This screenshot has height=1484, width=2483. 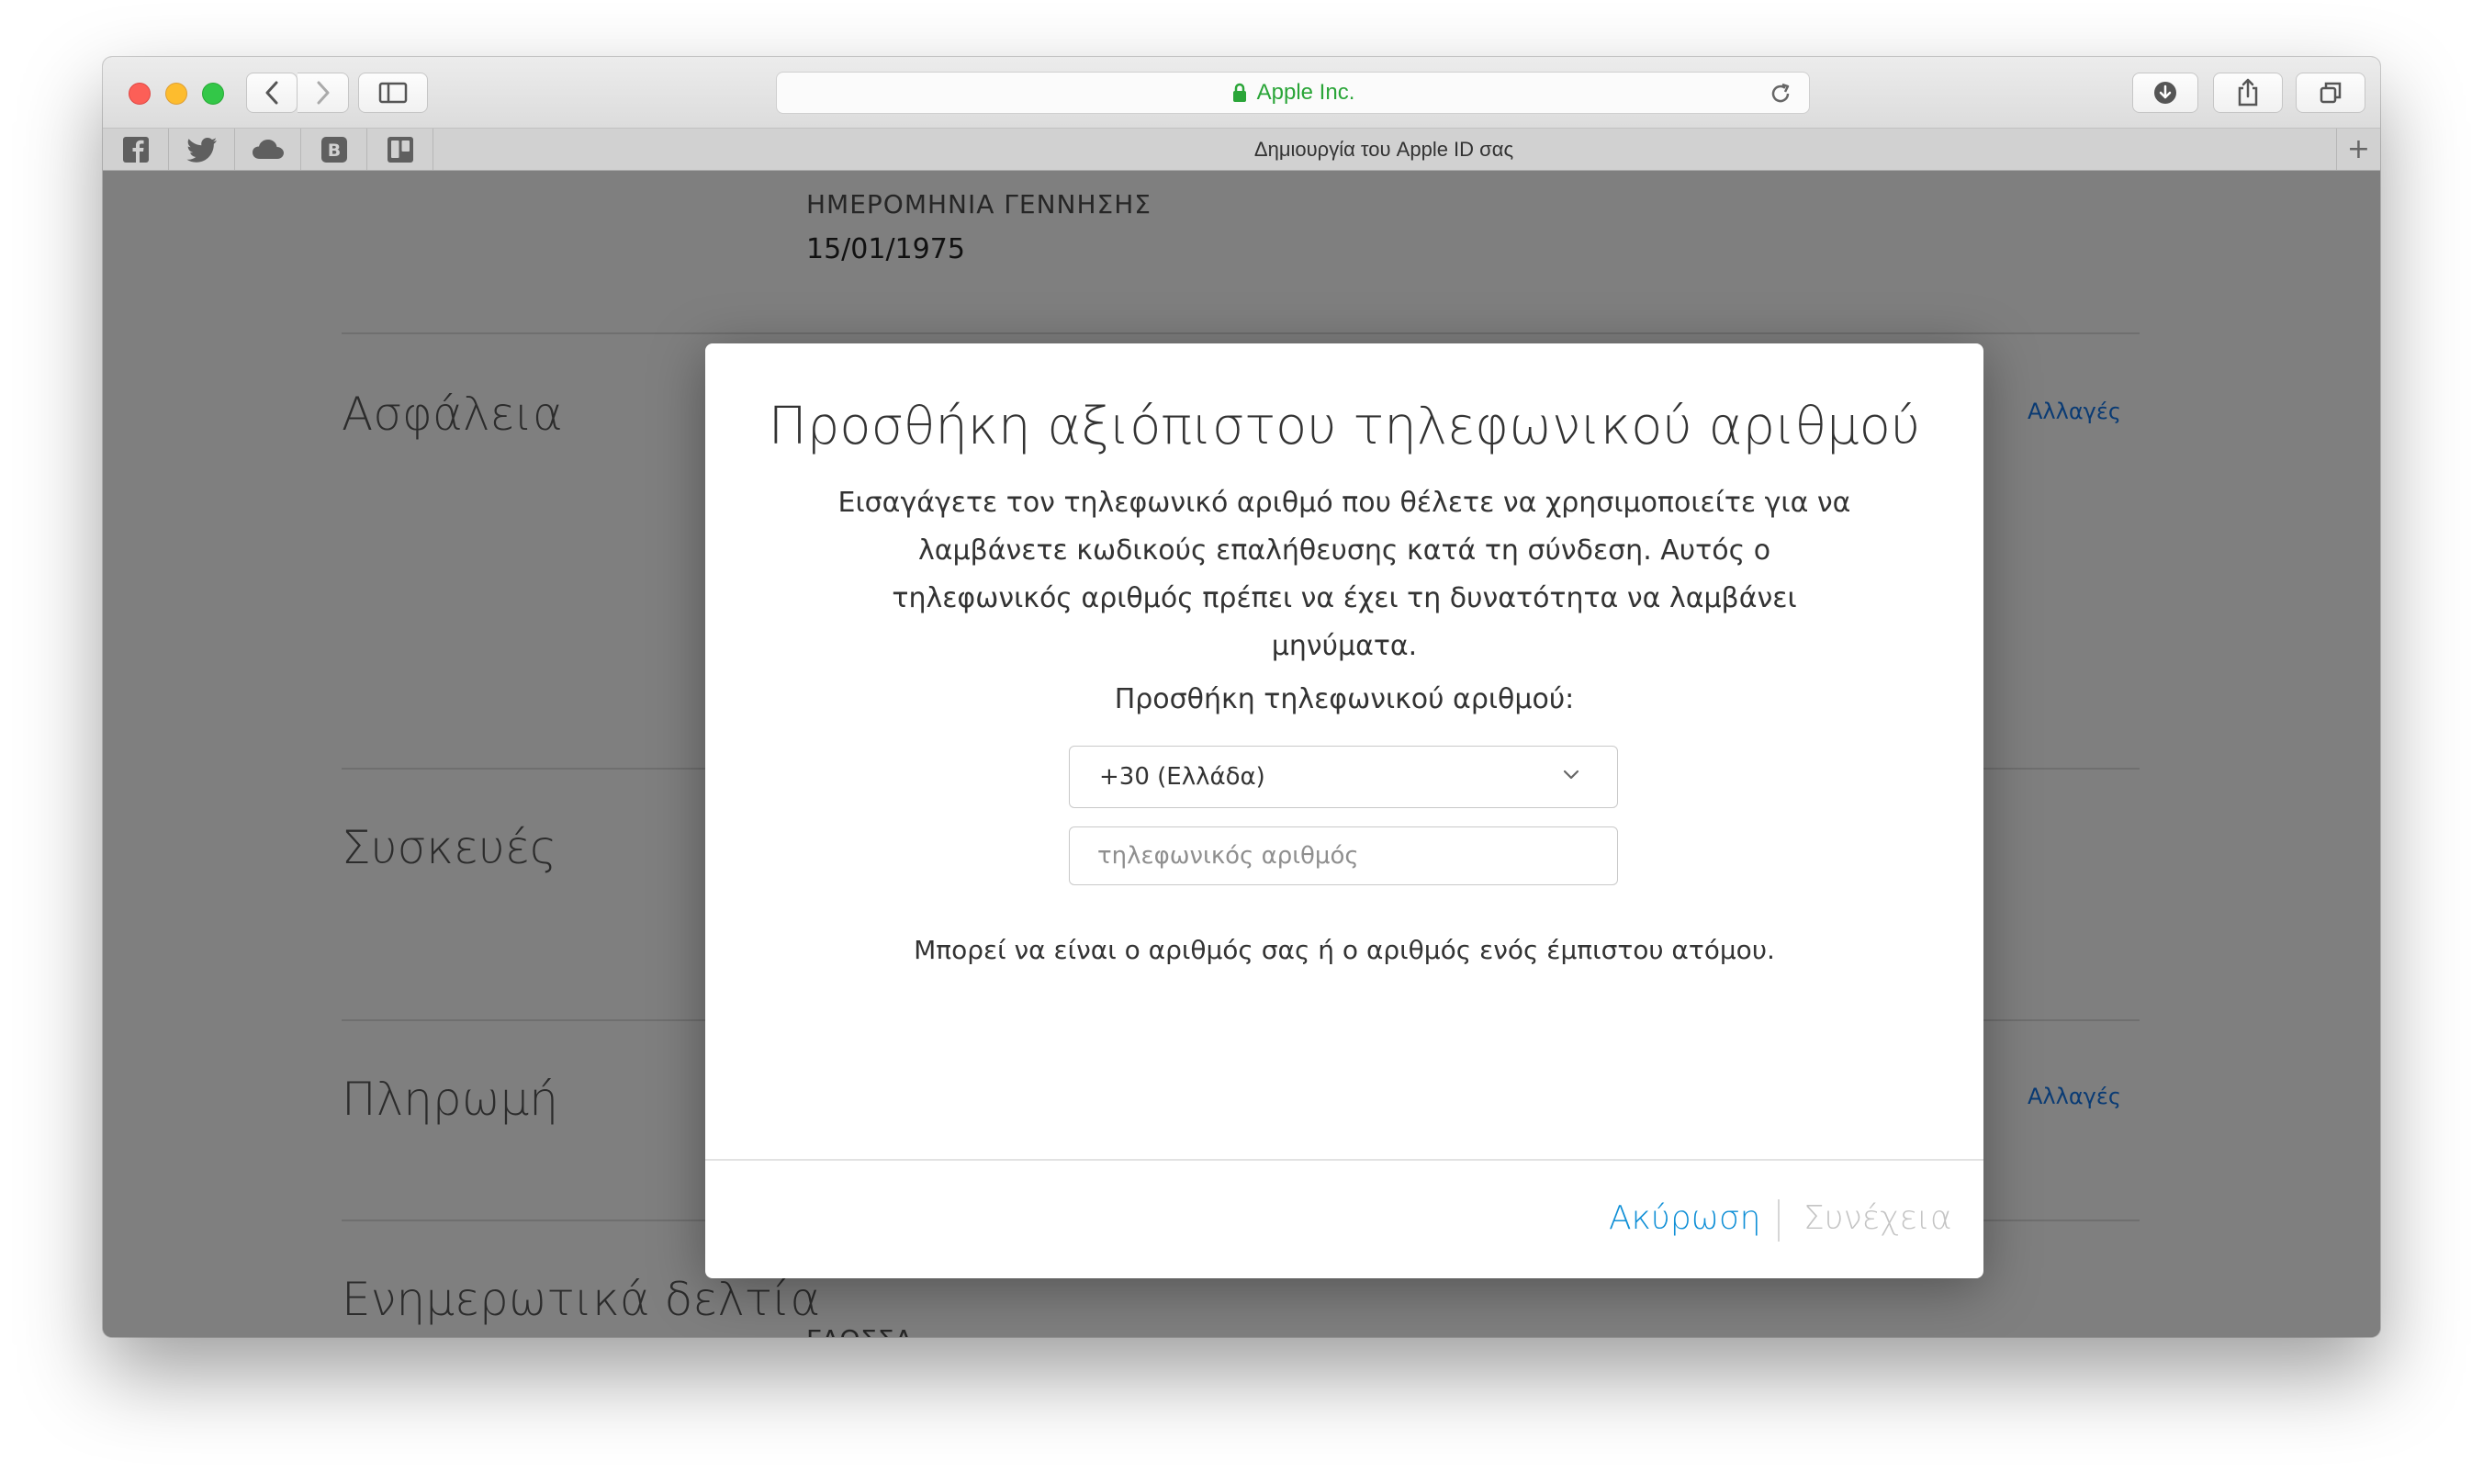 I want to click on tab-overview-button, so click(x=2330, y=93).